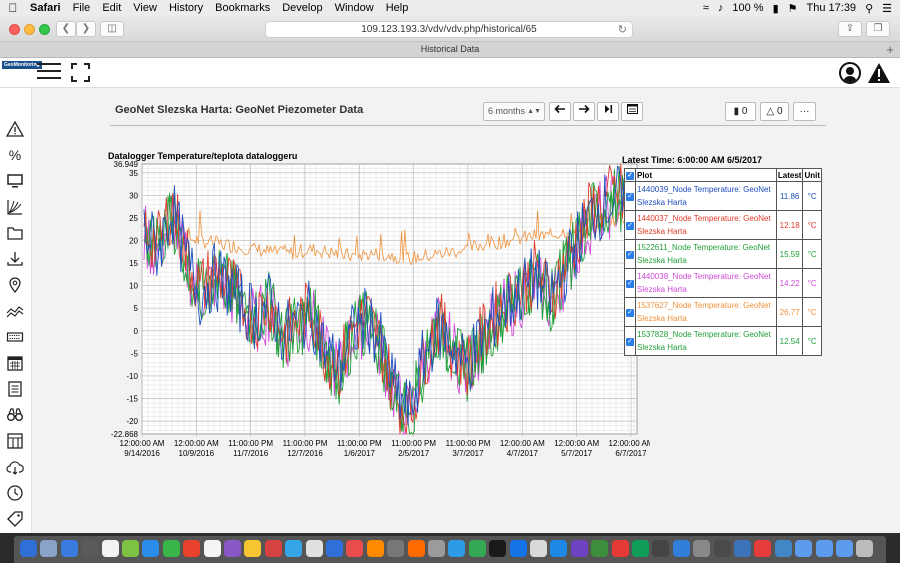  I want to click on clock-icon, so click(15, 493).